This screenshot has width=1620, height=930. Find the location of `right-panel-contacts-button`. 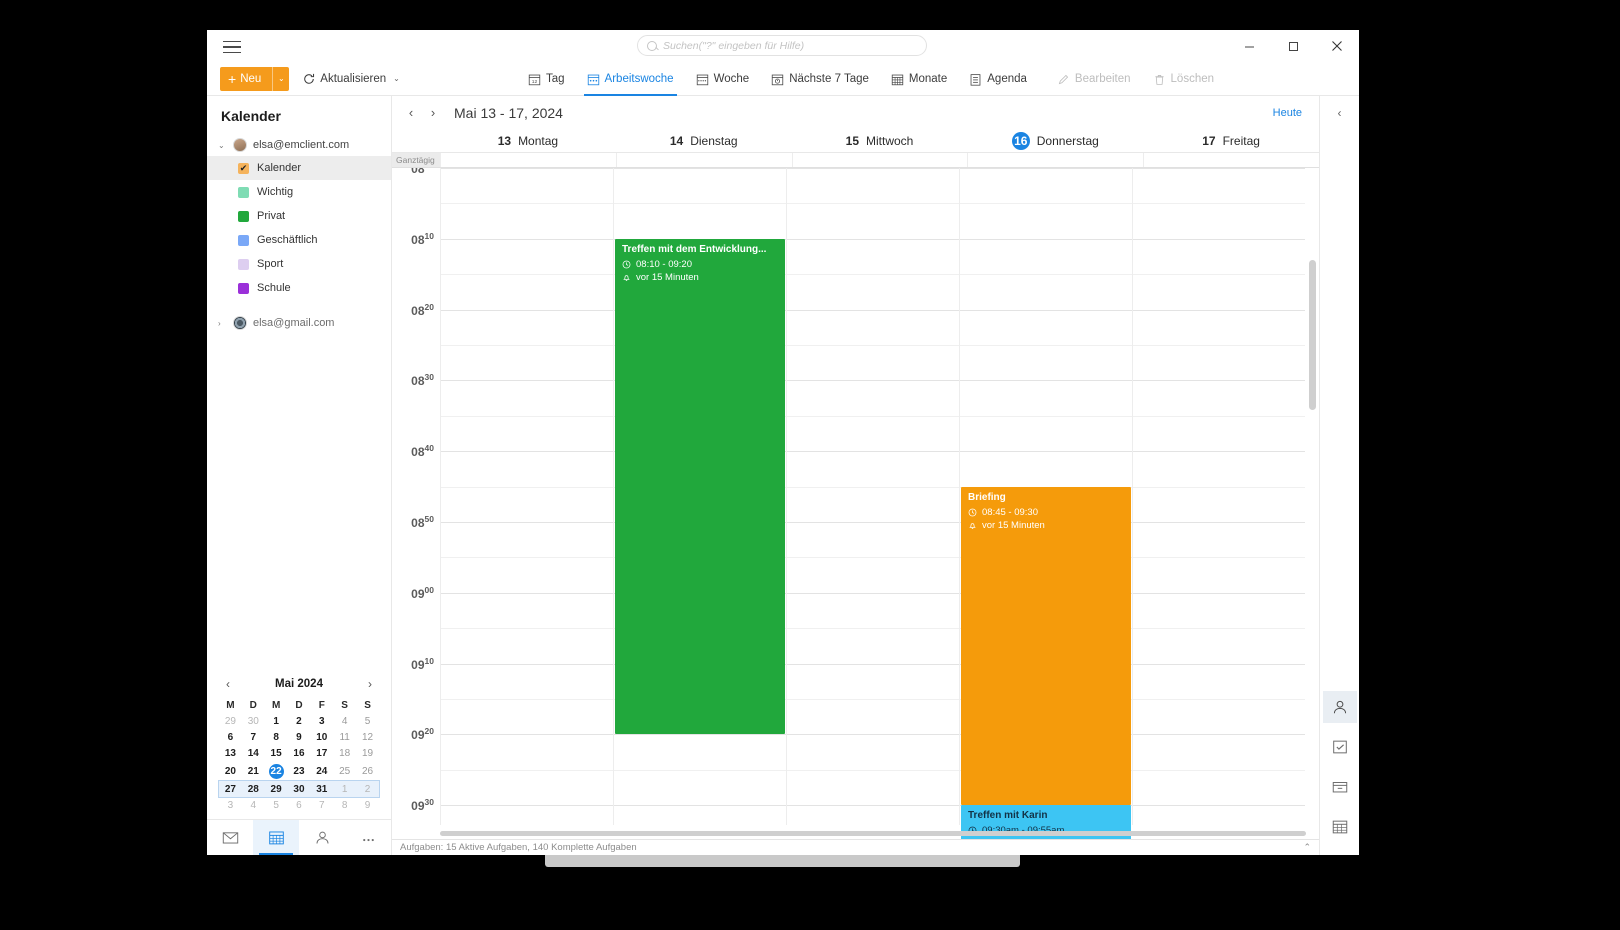

right-panel-contacts-button is located at coordinates (1339, 707).